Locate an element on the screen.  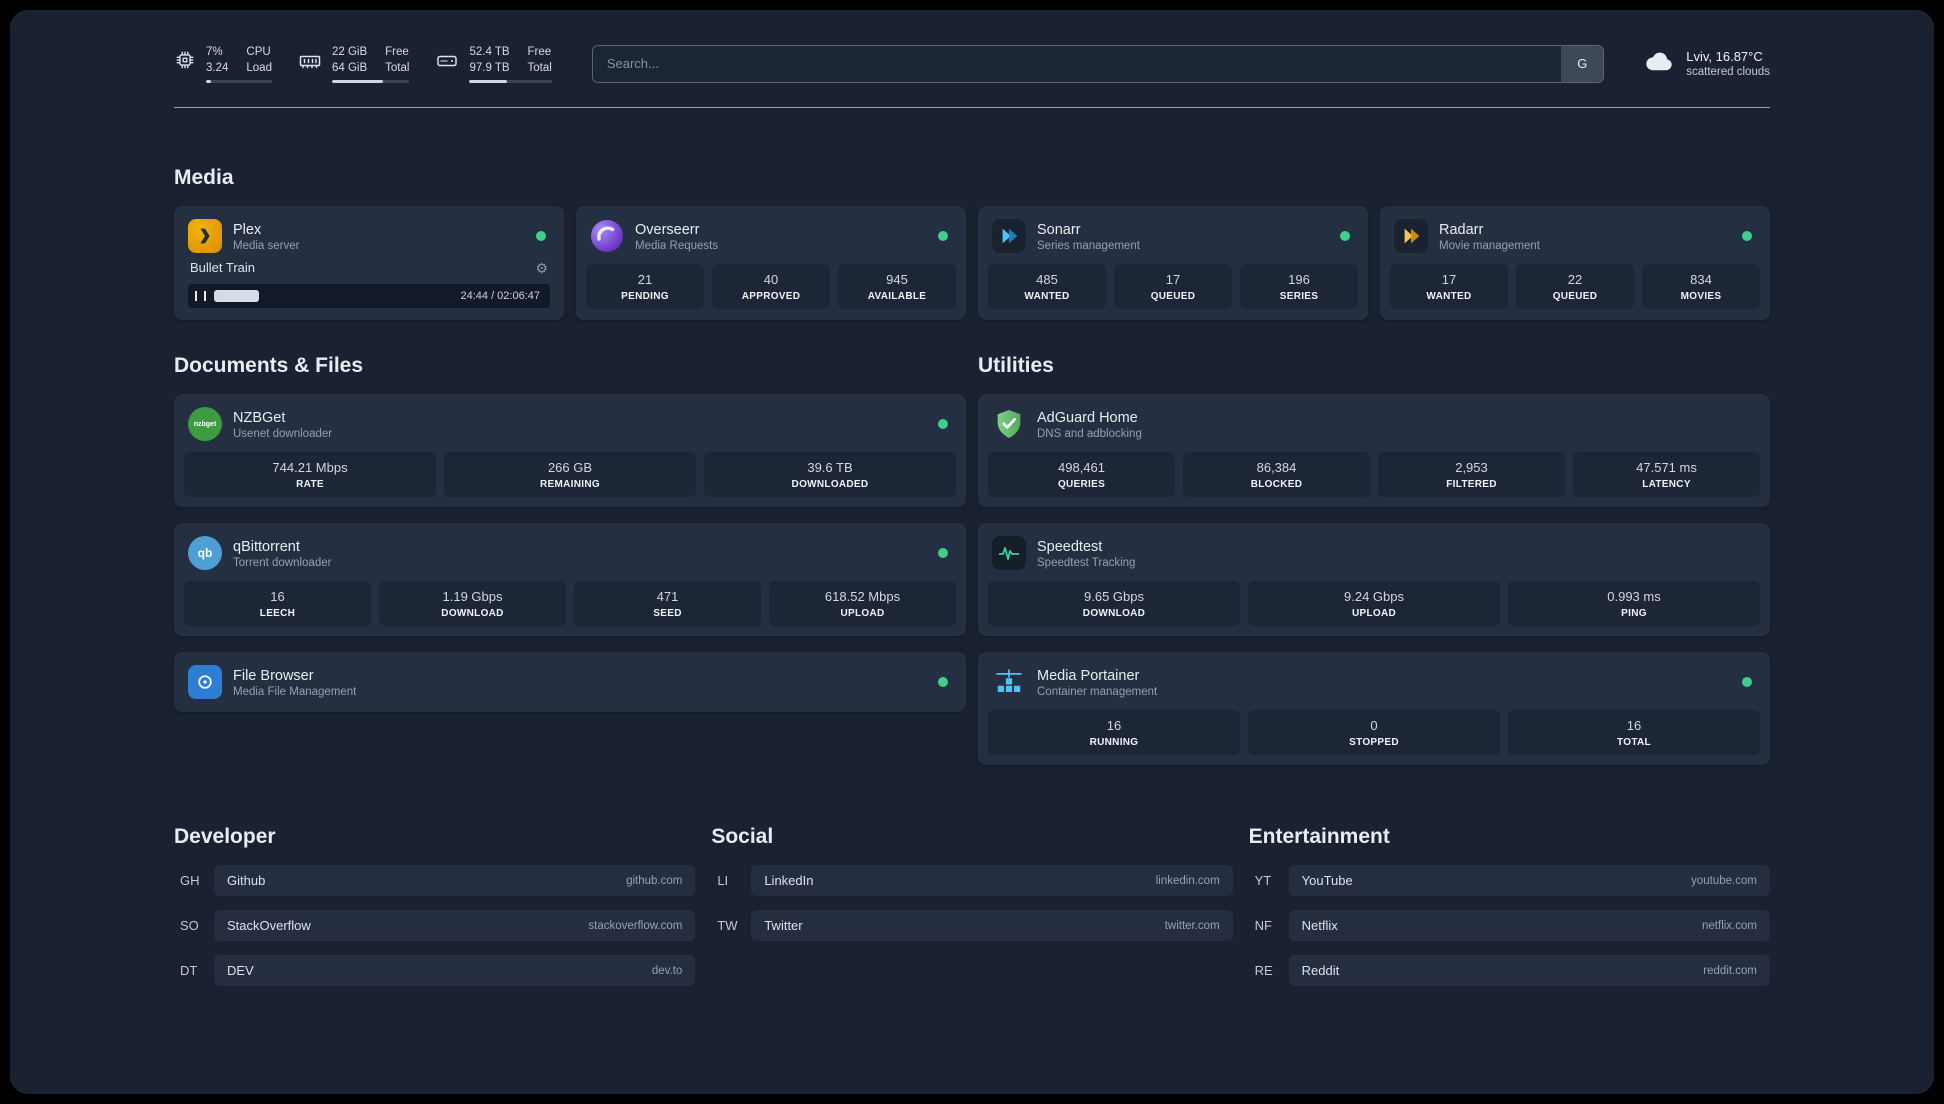
stat-value: 266 GB is located at coordinates (570, 468).